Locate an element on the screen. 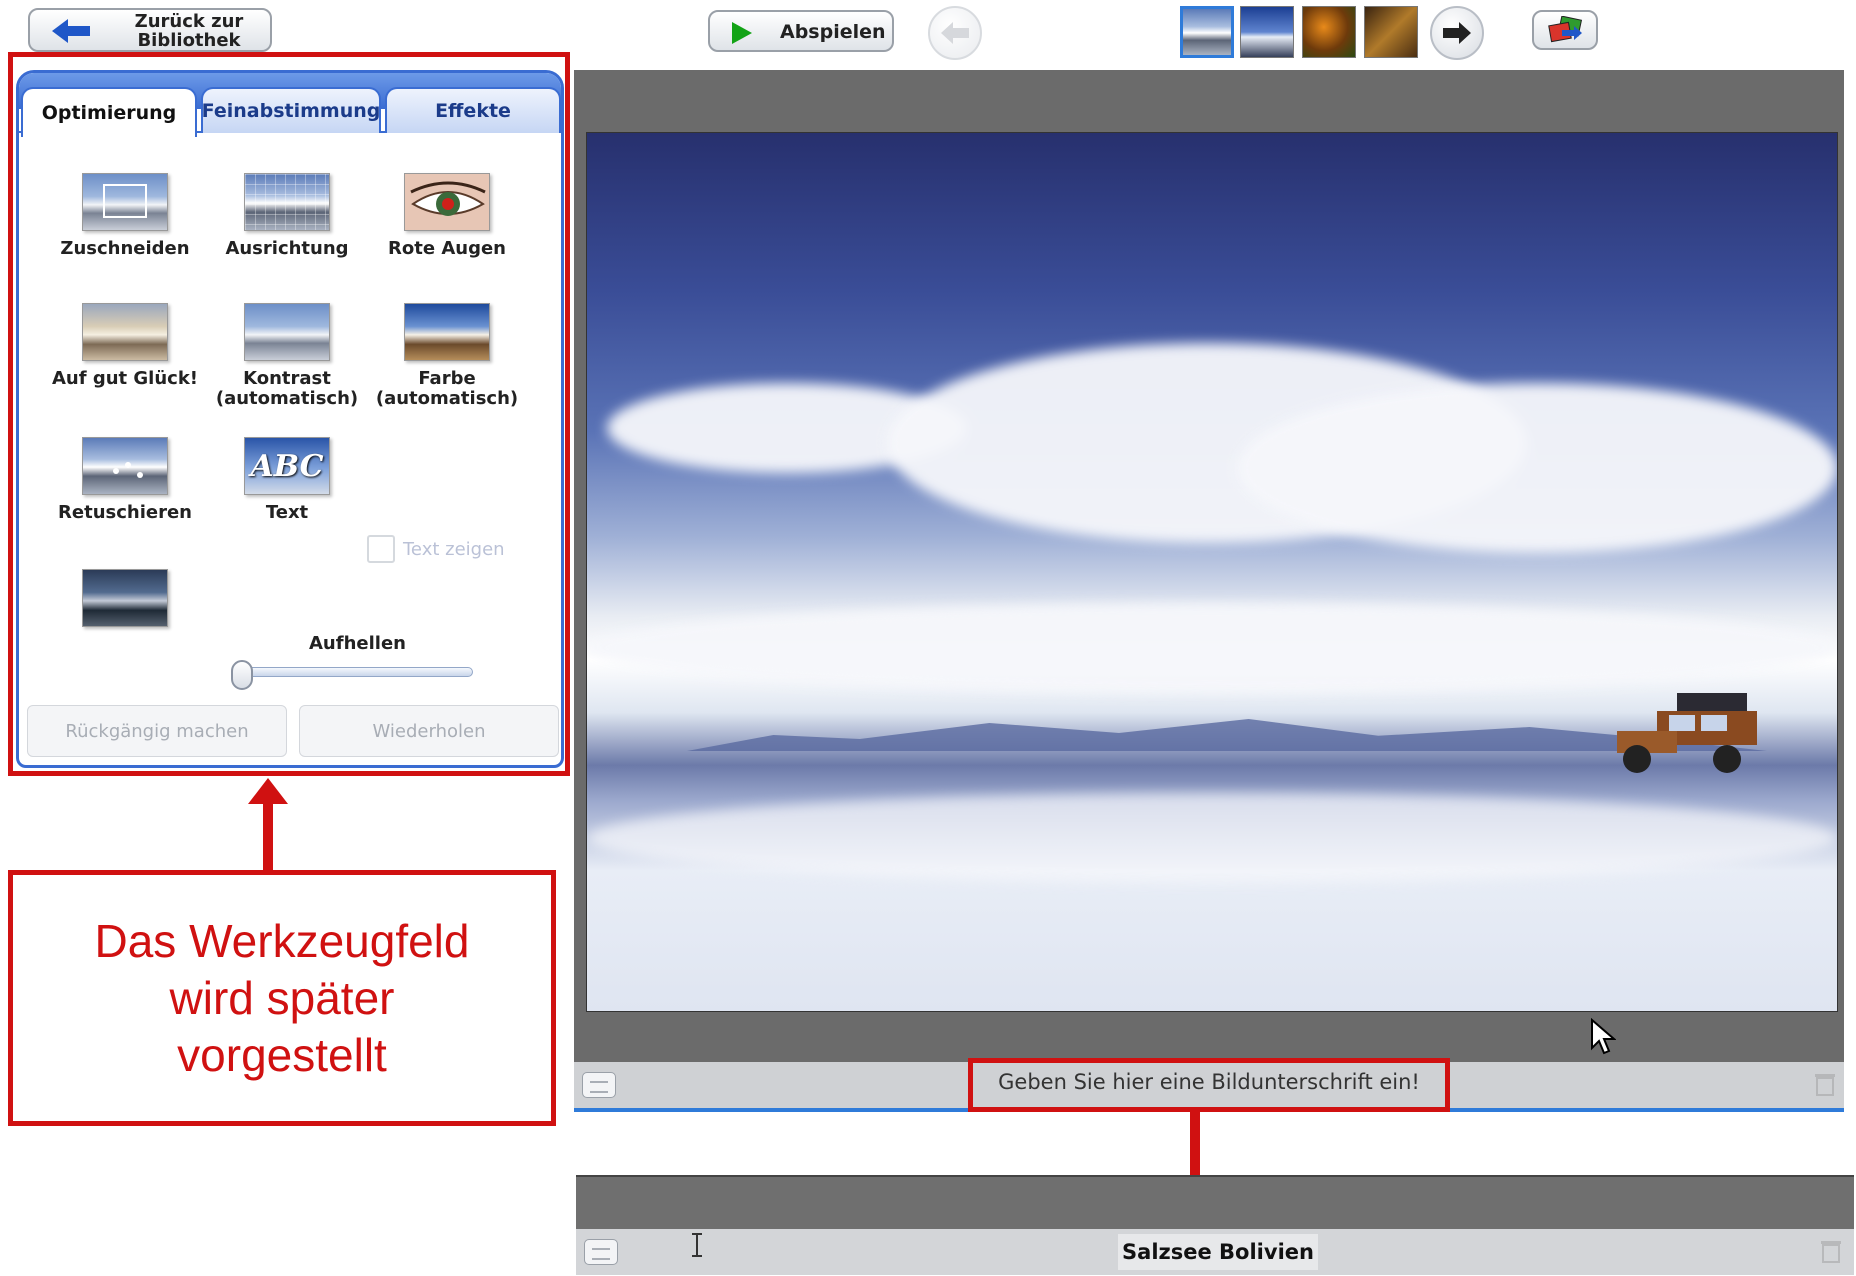 The width and height of the screenshot is (1856, 1276). inset-caption-text: Salzsee Bolivien is located at coordinates (1218, 1252).